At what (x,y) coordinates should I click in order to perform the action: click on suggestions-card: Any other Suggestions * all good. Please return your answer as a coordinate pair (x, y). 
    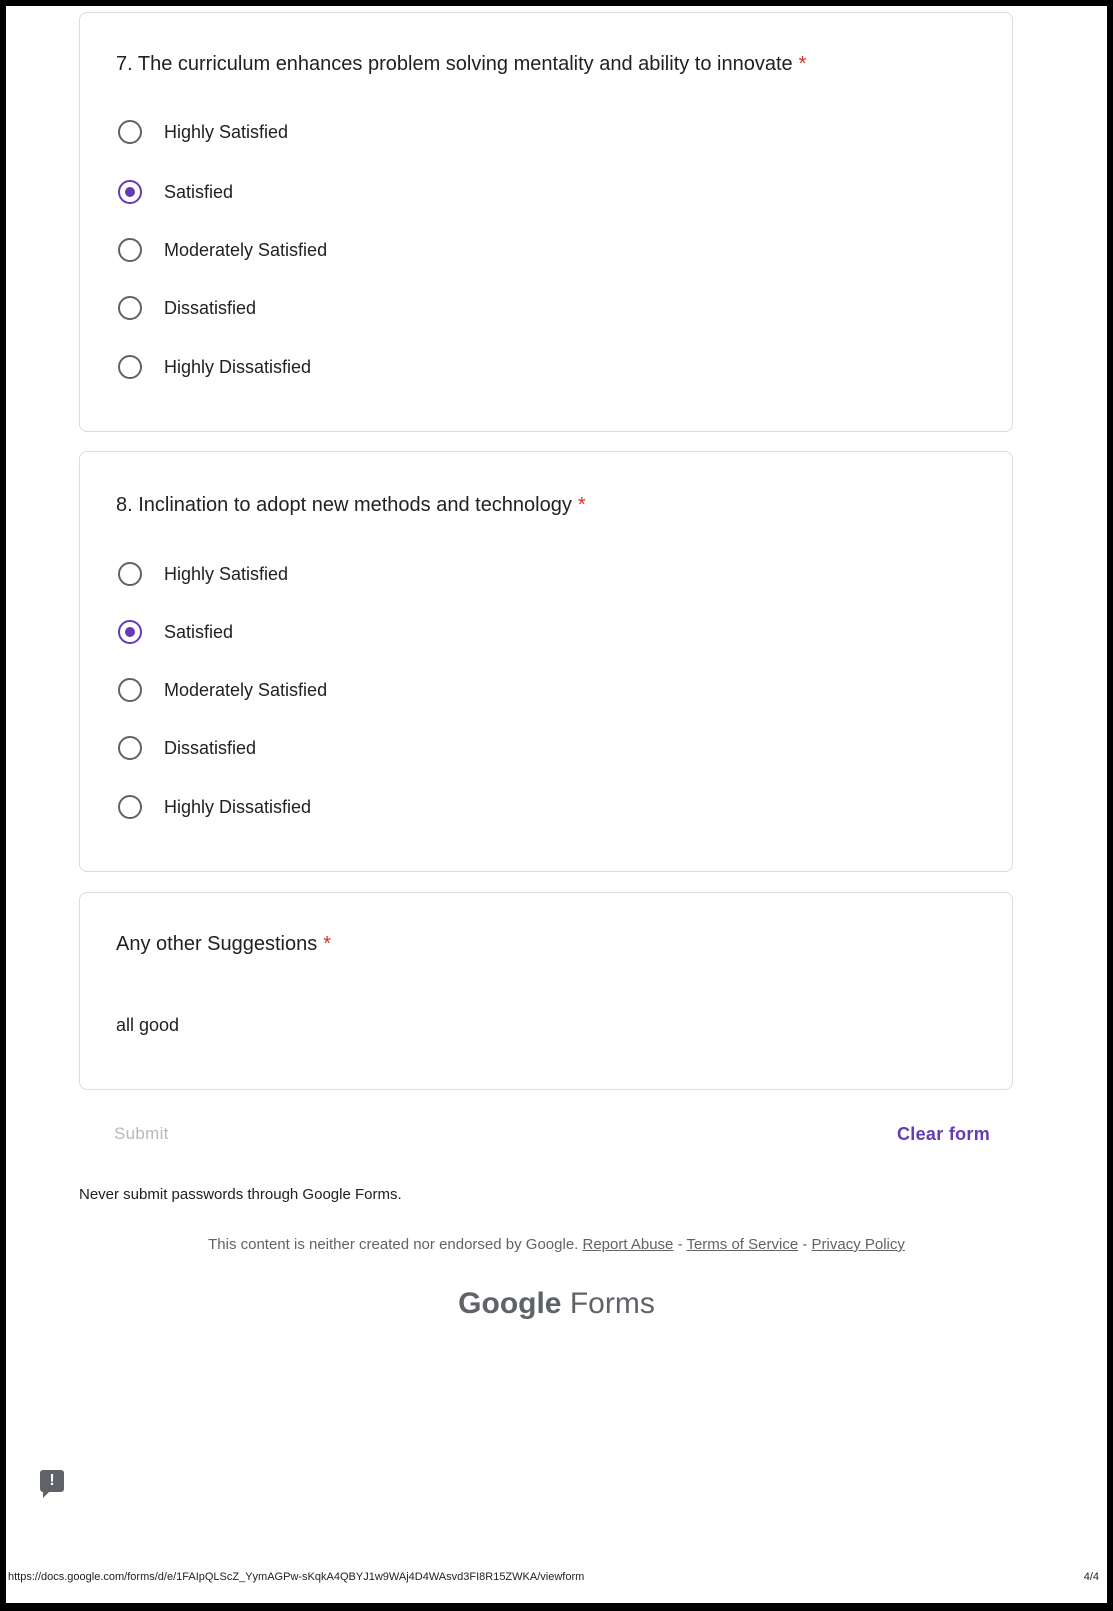
    Looking at the image, I should click on (546, 991).